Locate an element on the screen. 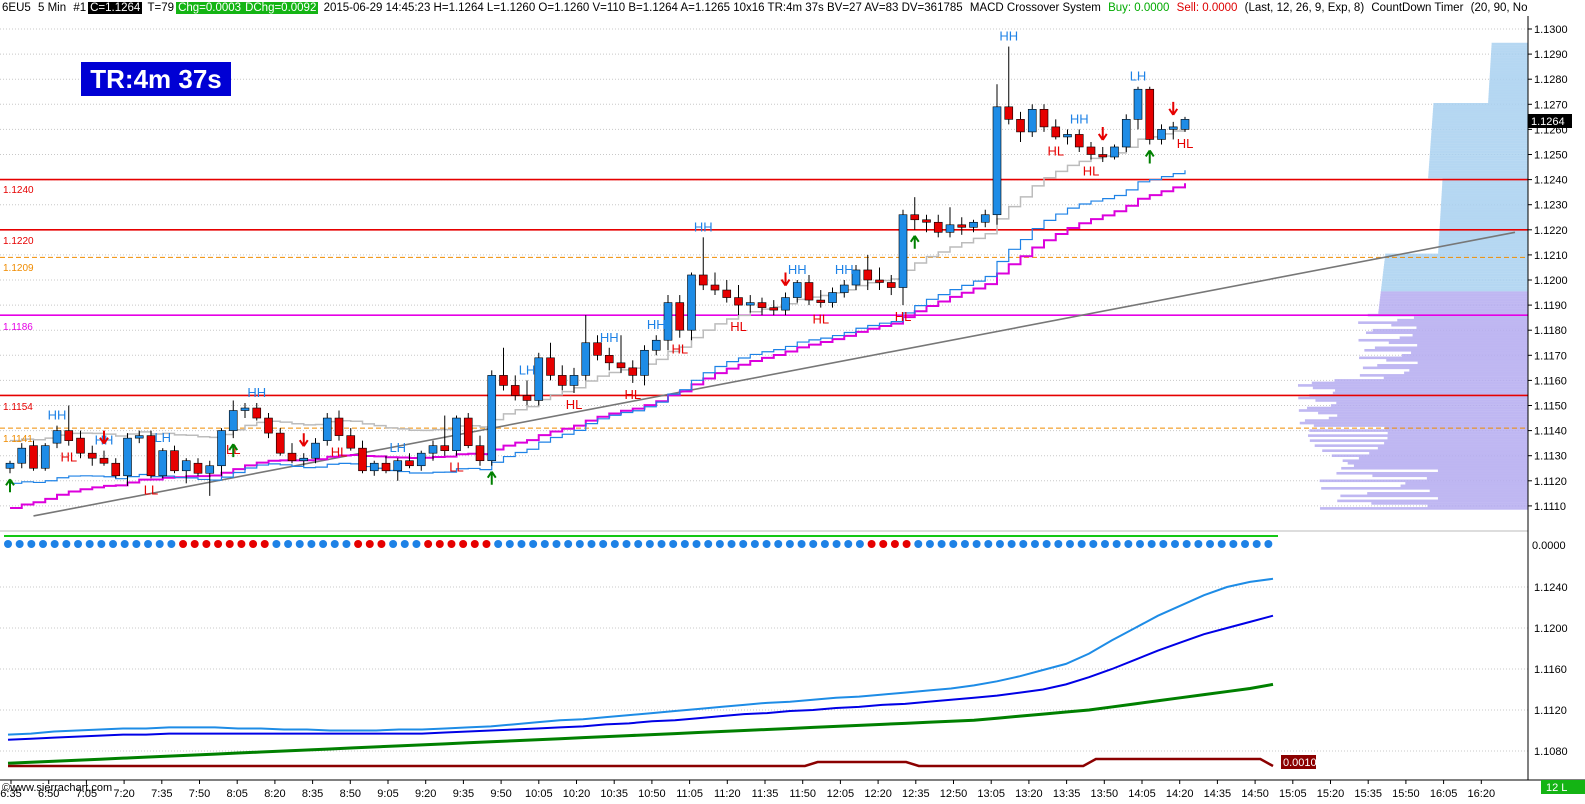 This screenshot has width=1585, height=804. time-tick-label: 10:05 is located at coordinates (539, 794).